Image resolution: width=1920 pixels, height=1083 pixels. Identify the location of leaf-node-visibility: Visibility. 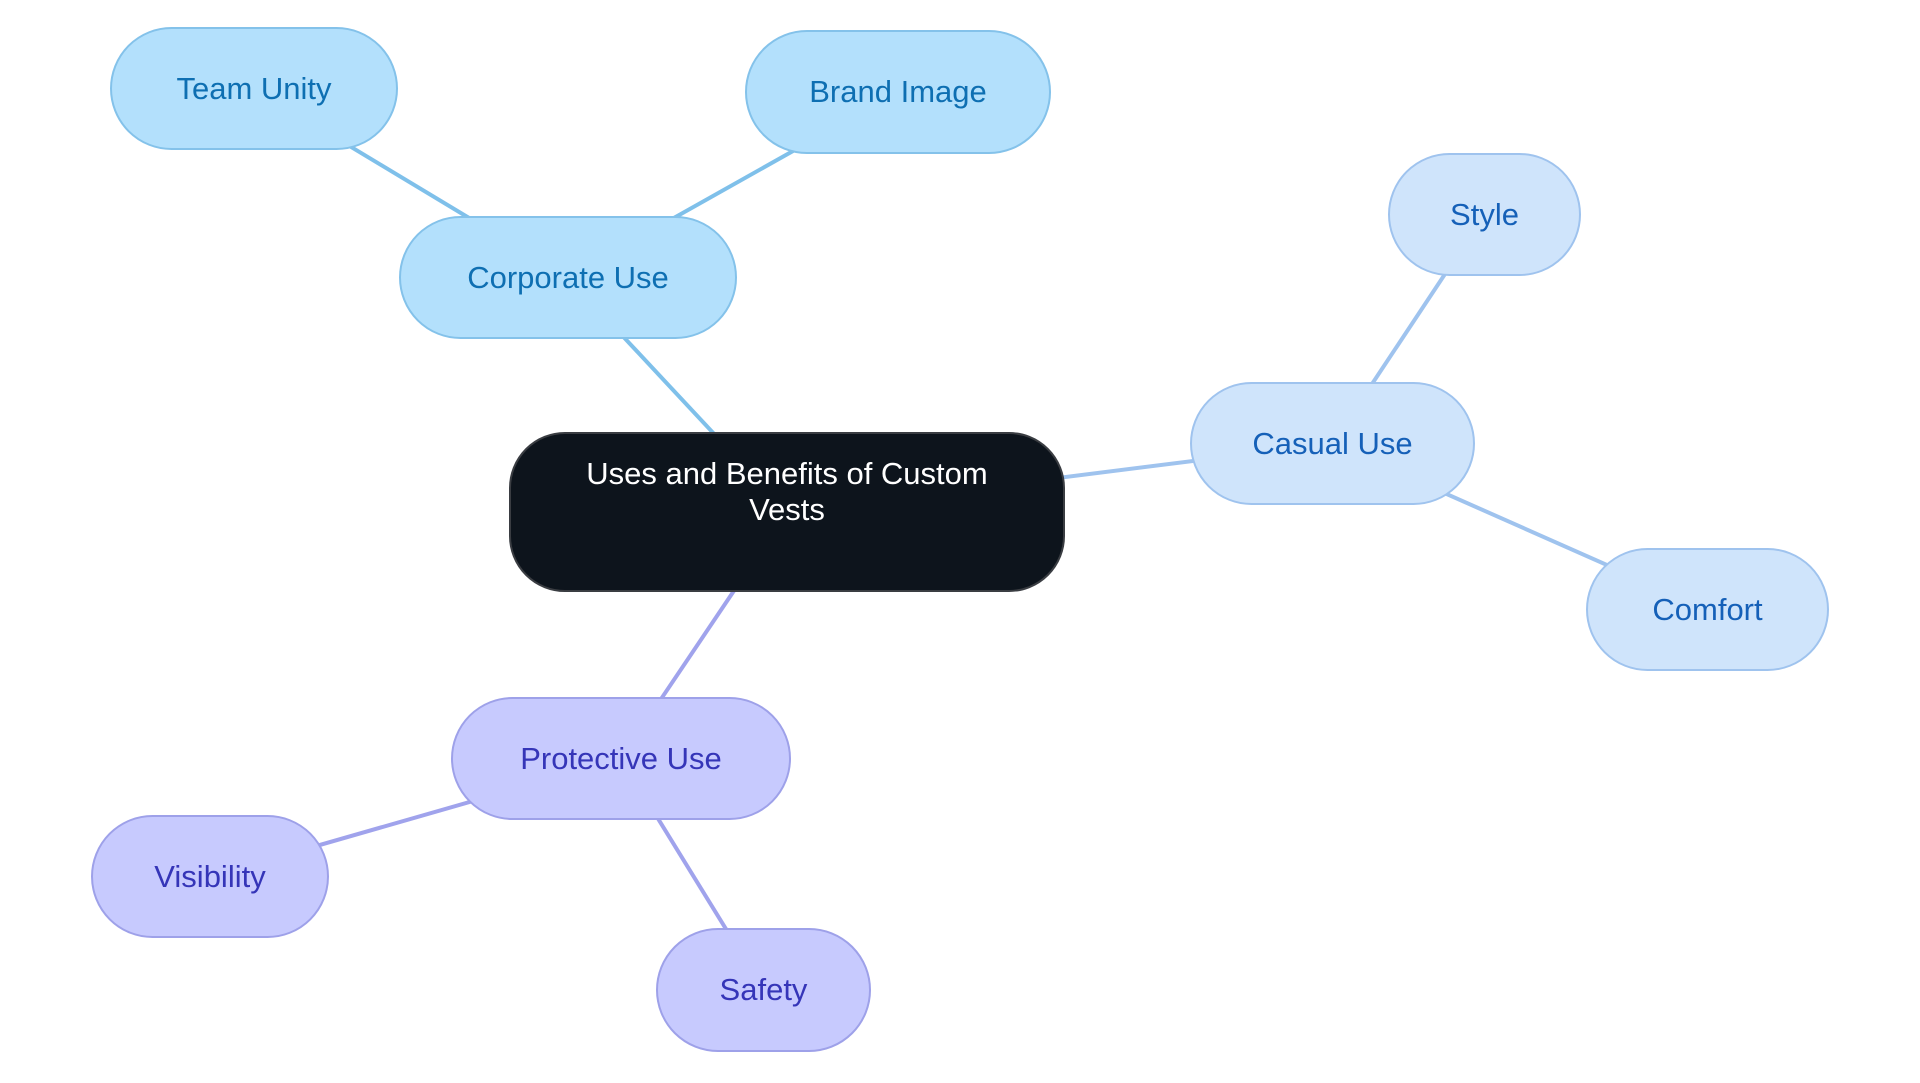
(210, 876).